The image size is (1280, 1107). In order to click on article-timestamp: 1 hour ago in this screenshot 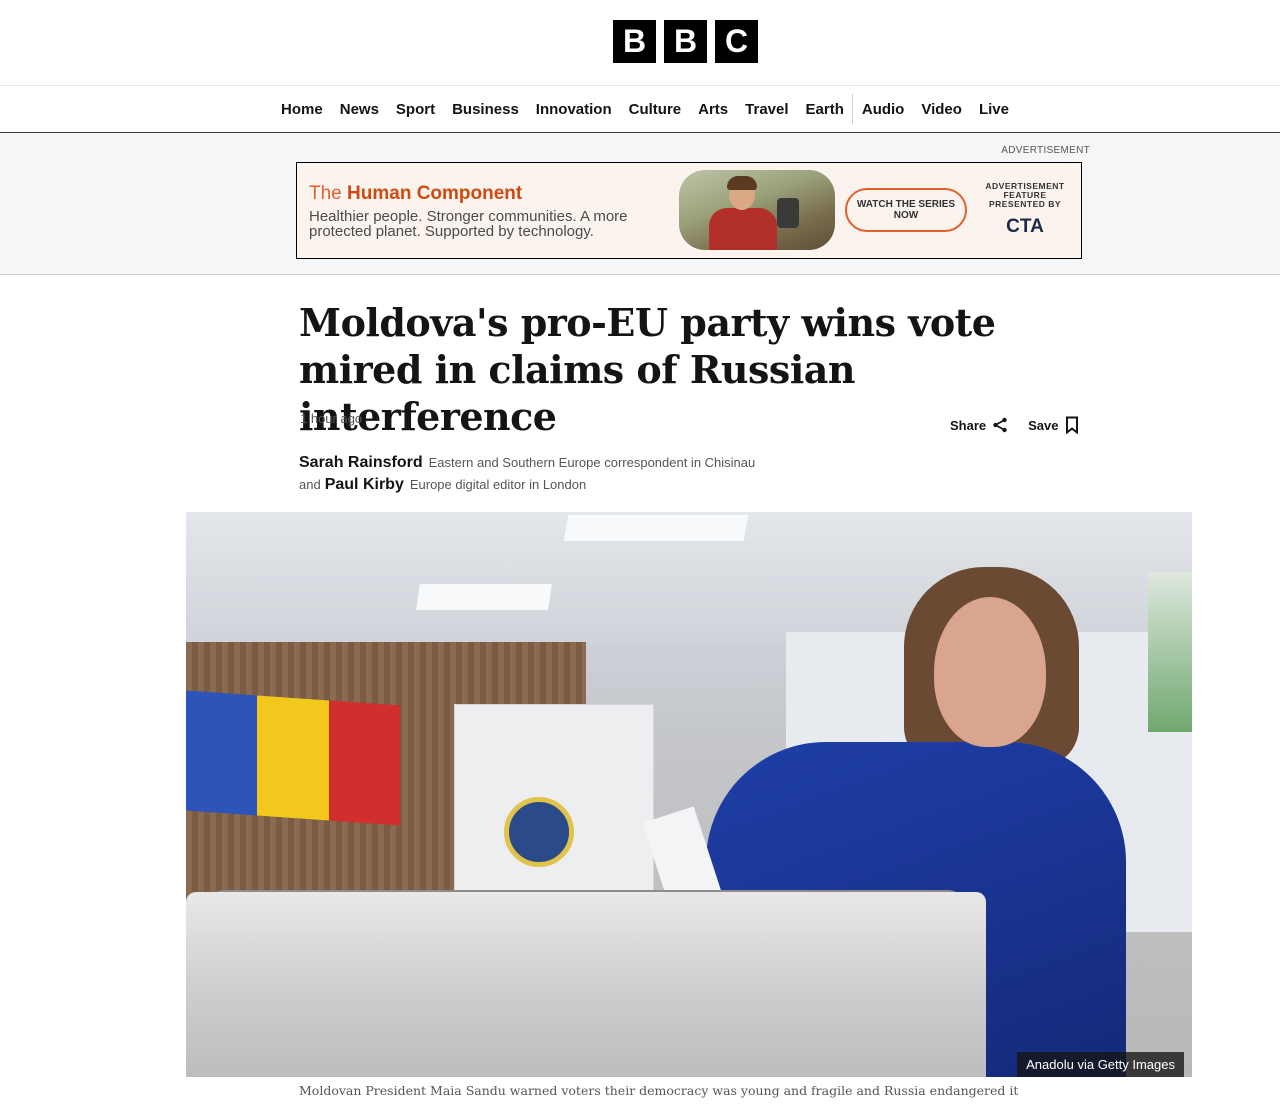, I will do `click(331, 418)`.